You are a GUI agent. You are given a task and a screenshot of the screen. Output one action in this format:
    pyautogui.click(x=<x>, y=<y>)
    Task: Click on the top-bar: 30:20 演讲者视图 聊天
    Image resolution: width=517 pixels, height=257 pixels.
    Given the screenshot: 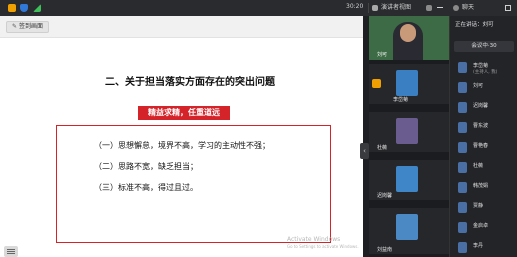 What is the action you would take?
    pyautogui.click(x=258, y=8)
    